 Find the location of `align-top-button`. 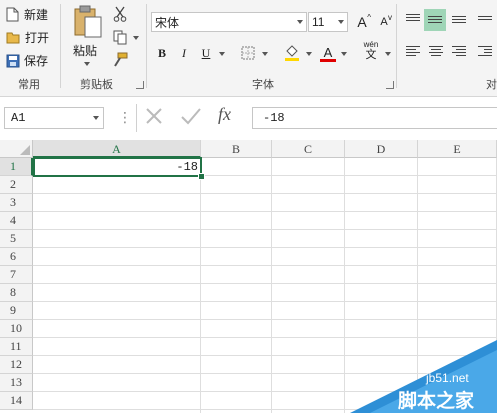

align-top-button is located at coordinates (413, 17).